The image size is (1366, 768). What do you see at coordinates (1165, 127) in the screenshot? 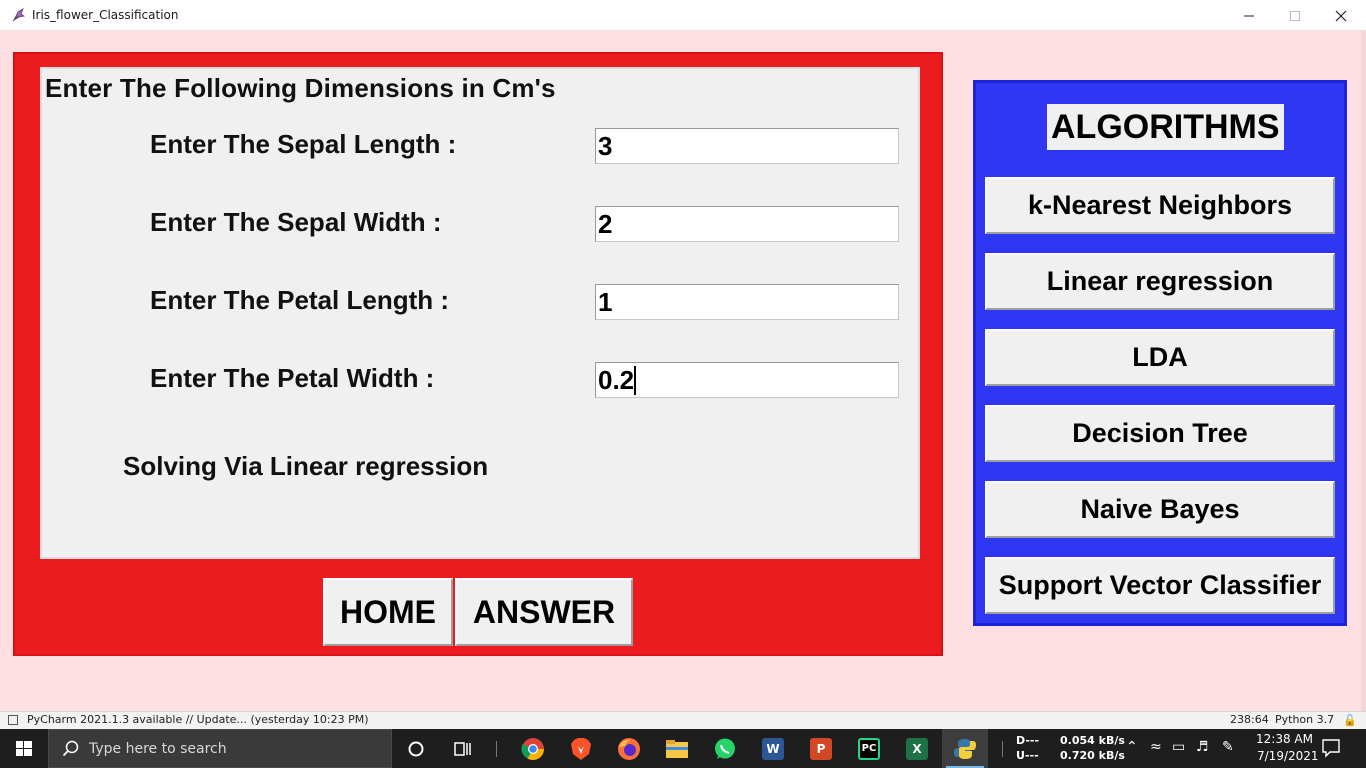
I see `algorithms-heading: ALGORITHMS` at bounding box center [1165, 127].